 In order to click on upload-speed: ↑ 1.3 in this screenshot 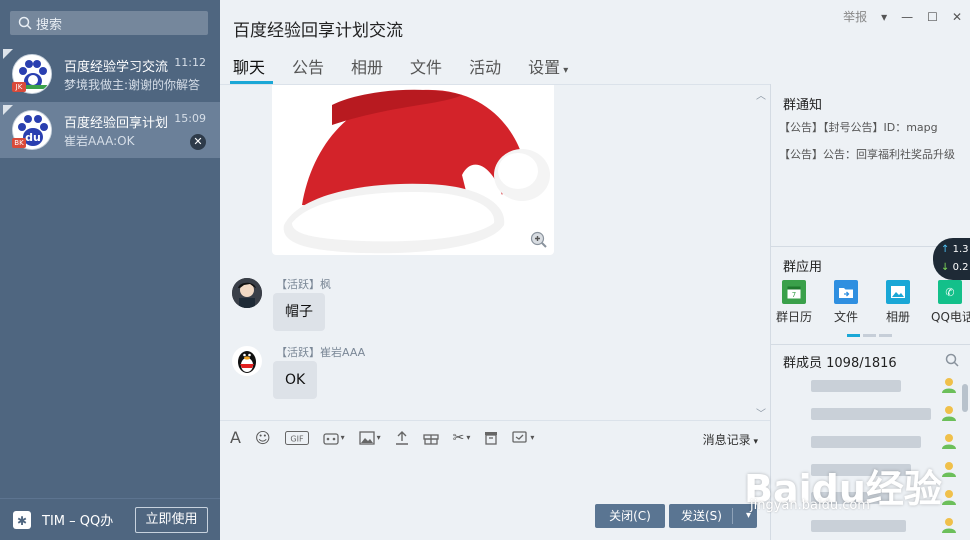, I will do `click(955, 249)`.